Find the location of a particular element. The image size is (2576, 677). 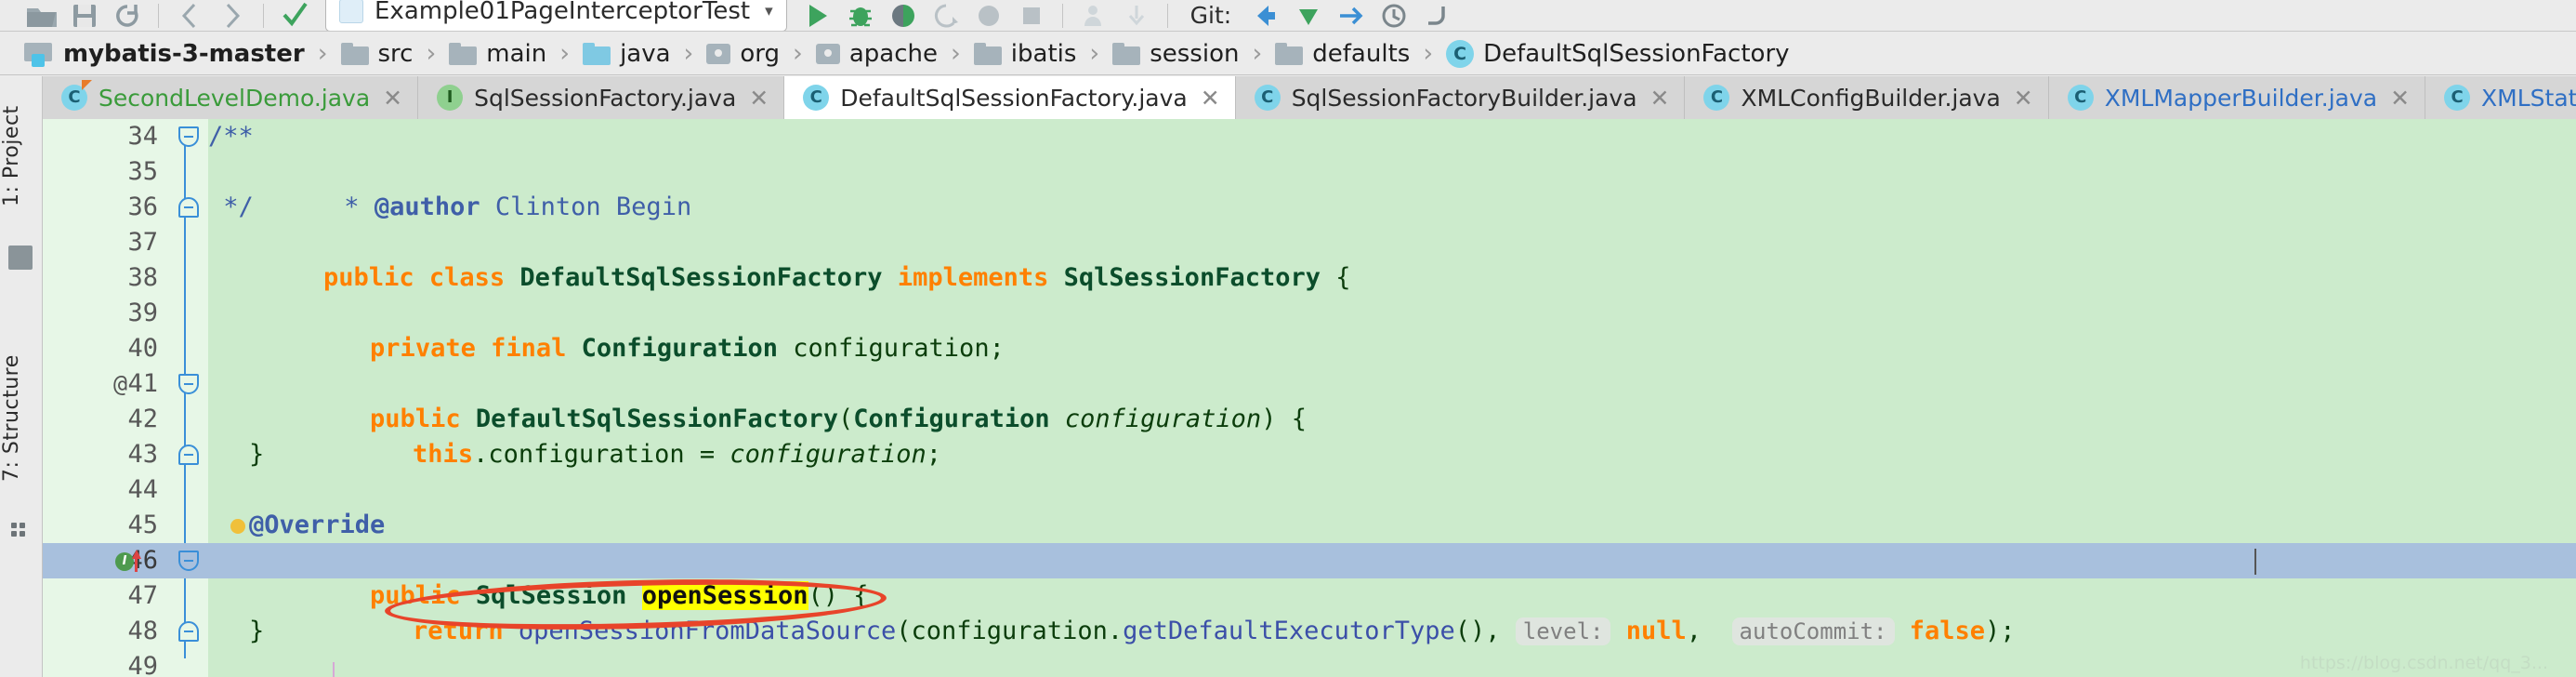

breadcrumb-item-ibatis: ibatis is located at coordinates (1024, 54).